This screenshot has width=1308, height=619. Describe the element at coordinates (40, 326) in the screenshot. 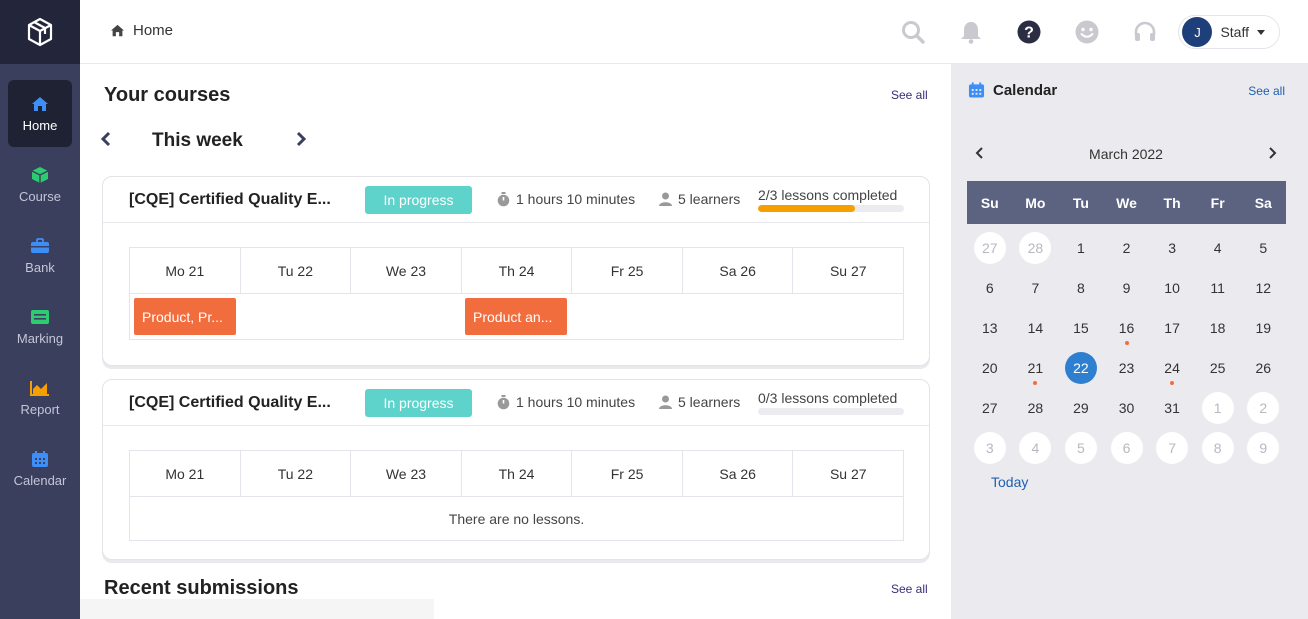

I see `sidebar-item-marking: Marking` at that location.